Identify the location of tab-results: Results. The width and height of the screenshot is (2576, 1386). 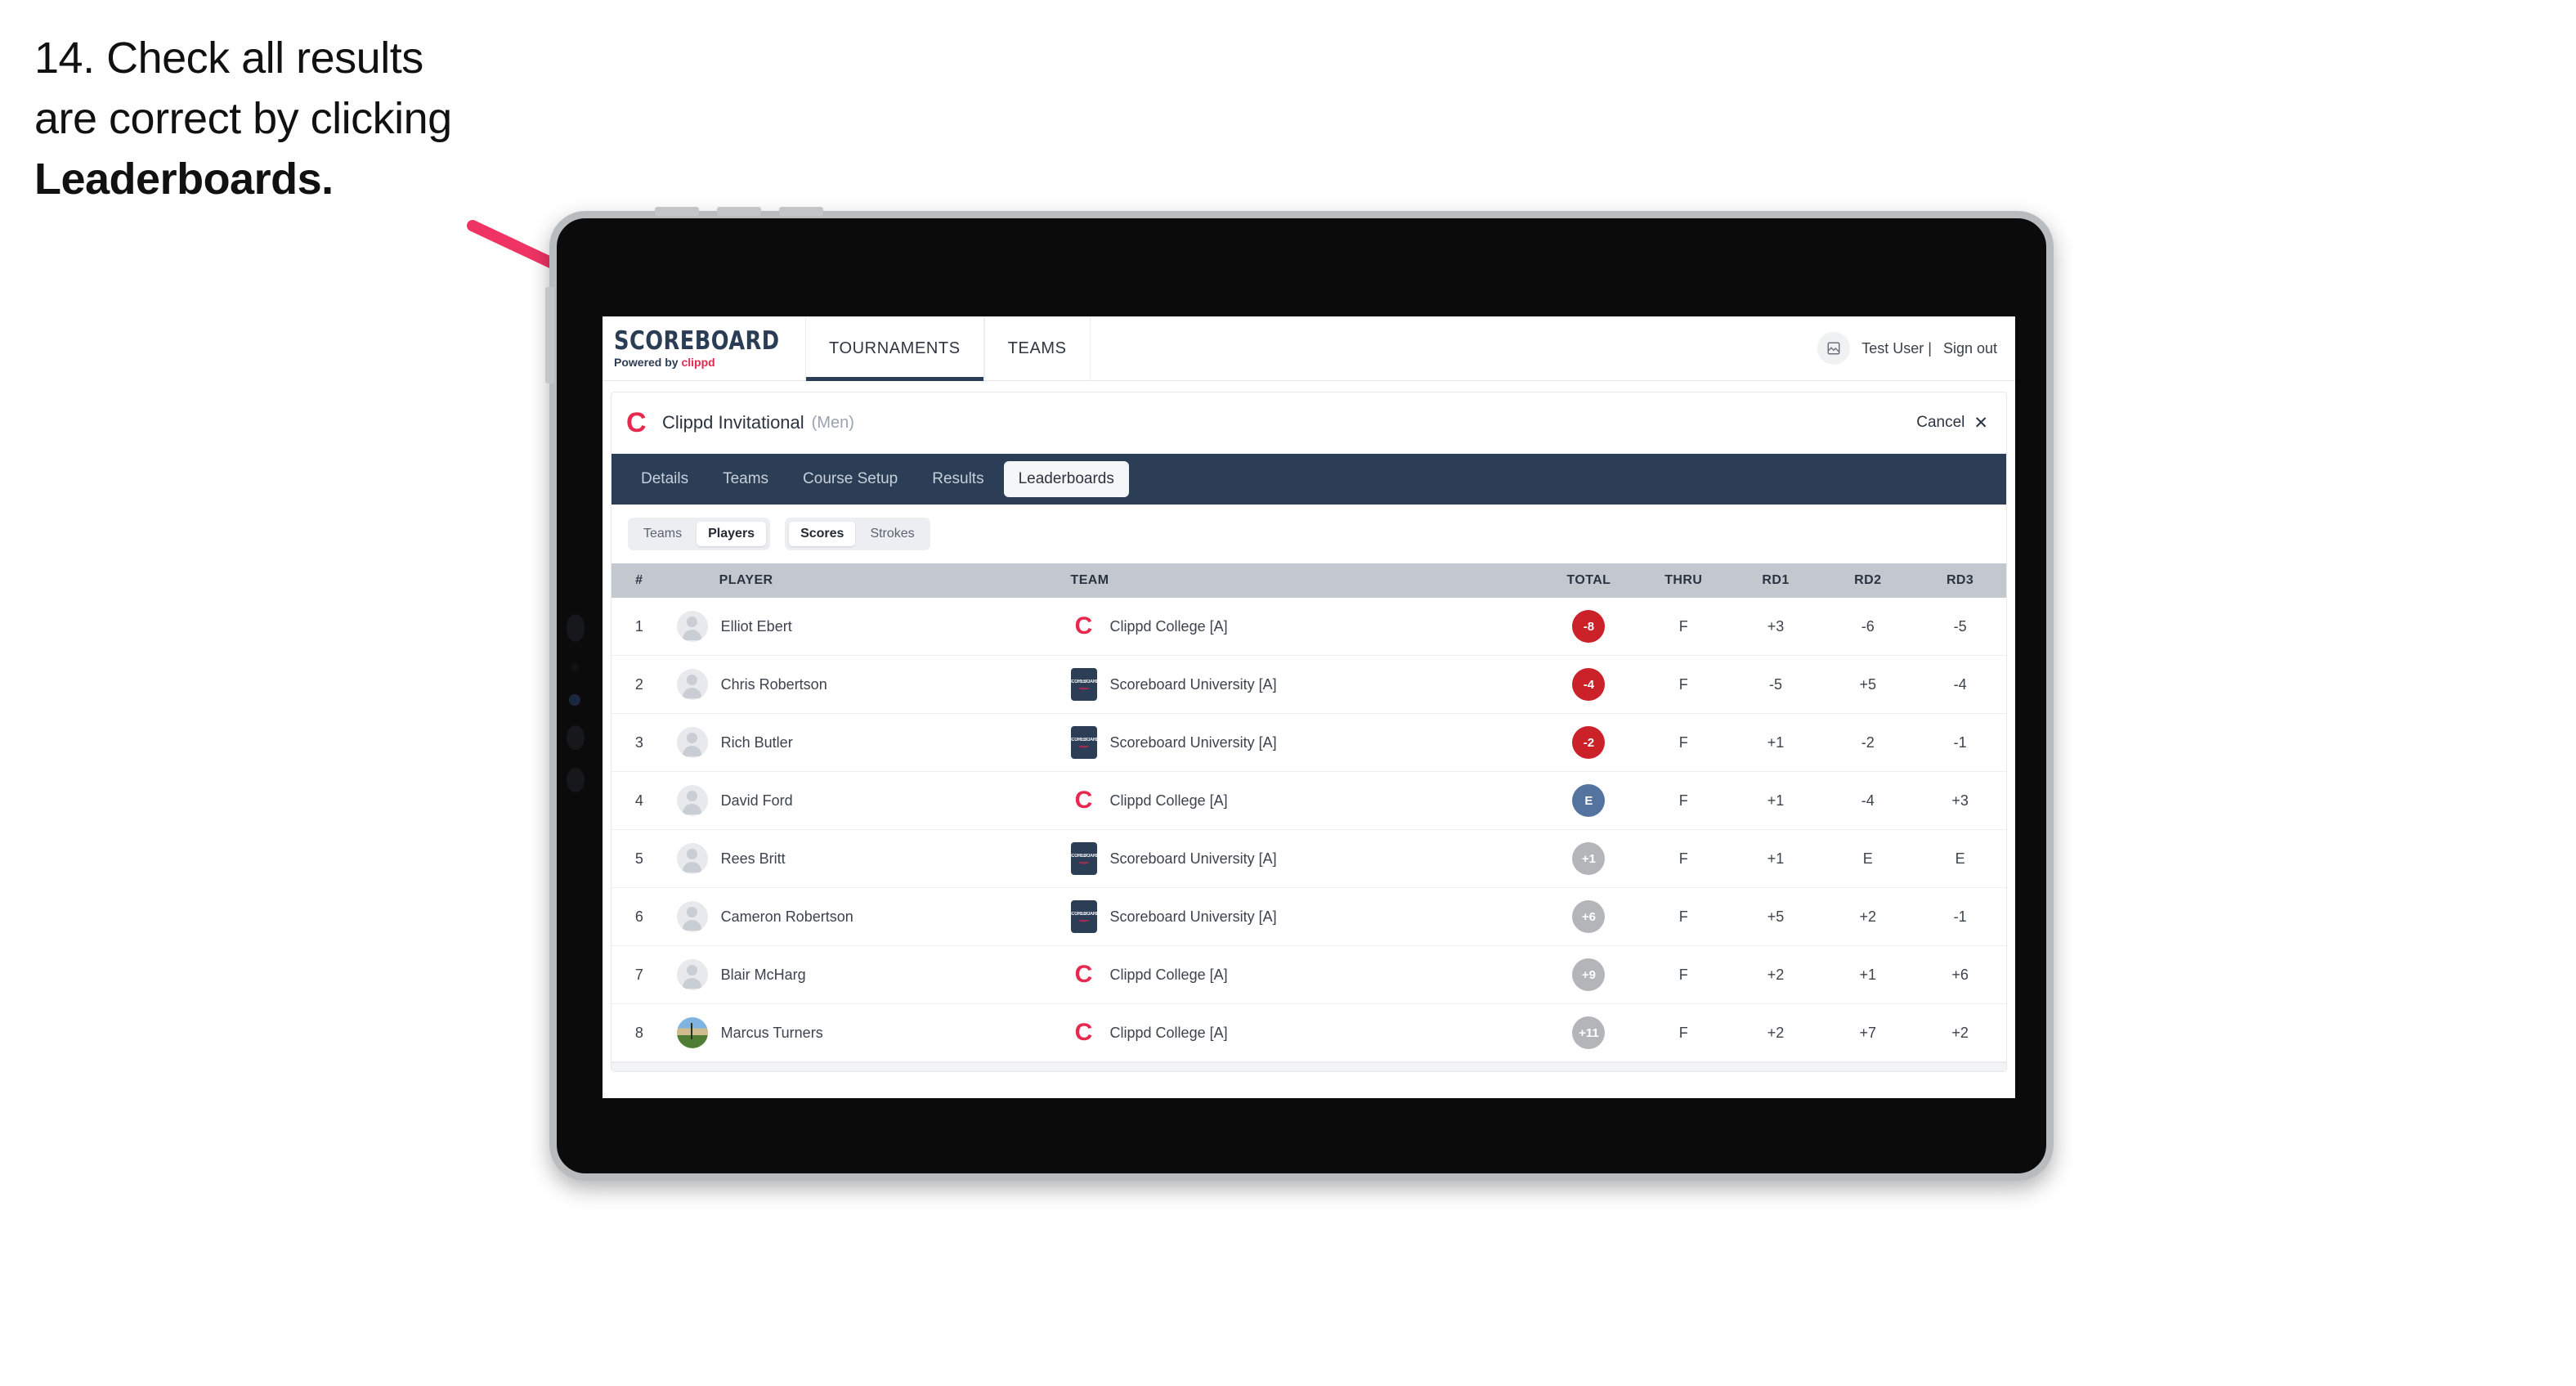
(958, 479).